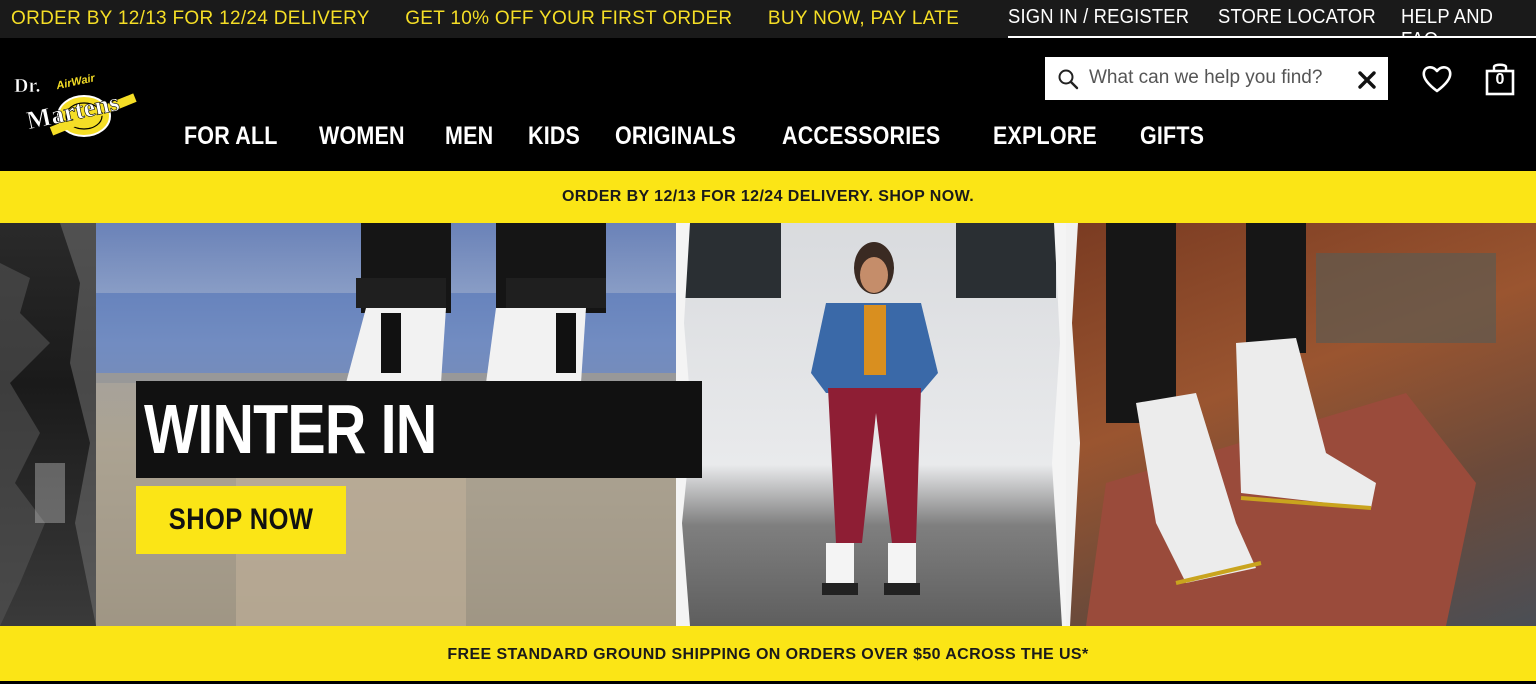 Image resolution: width=1536 pixels, height=684 pixels. I want to click on nav-item-originals: ORIGINALS, so click(675, 136).